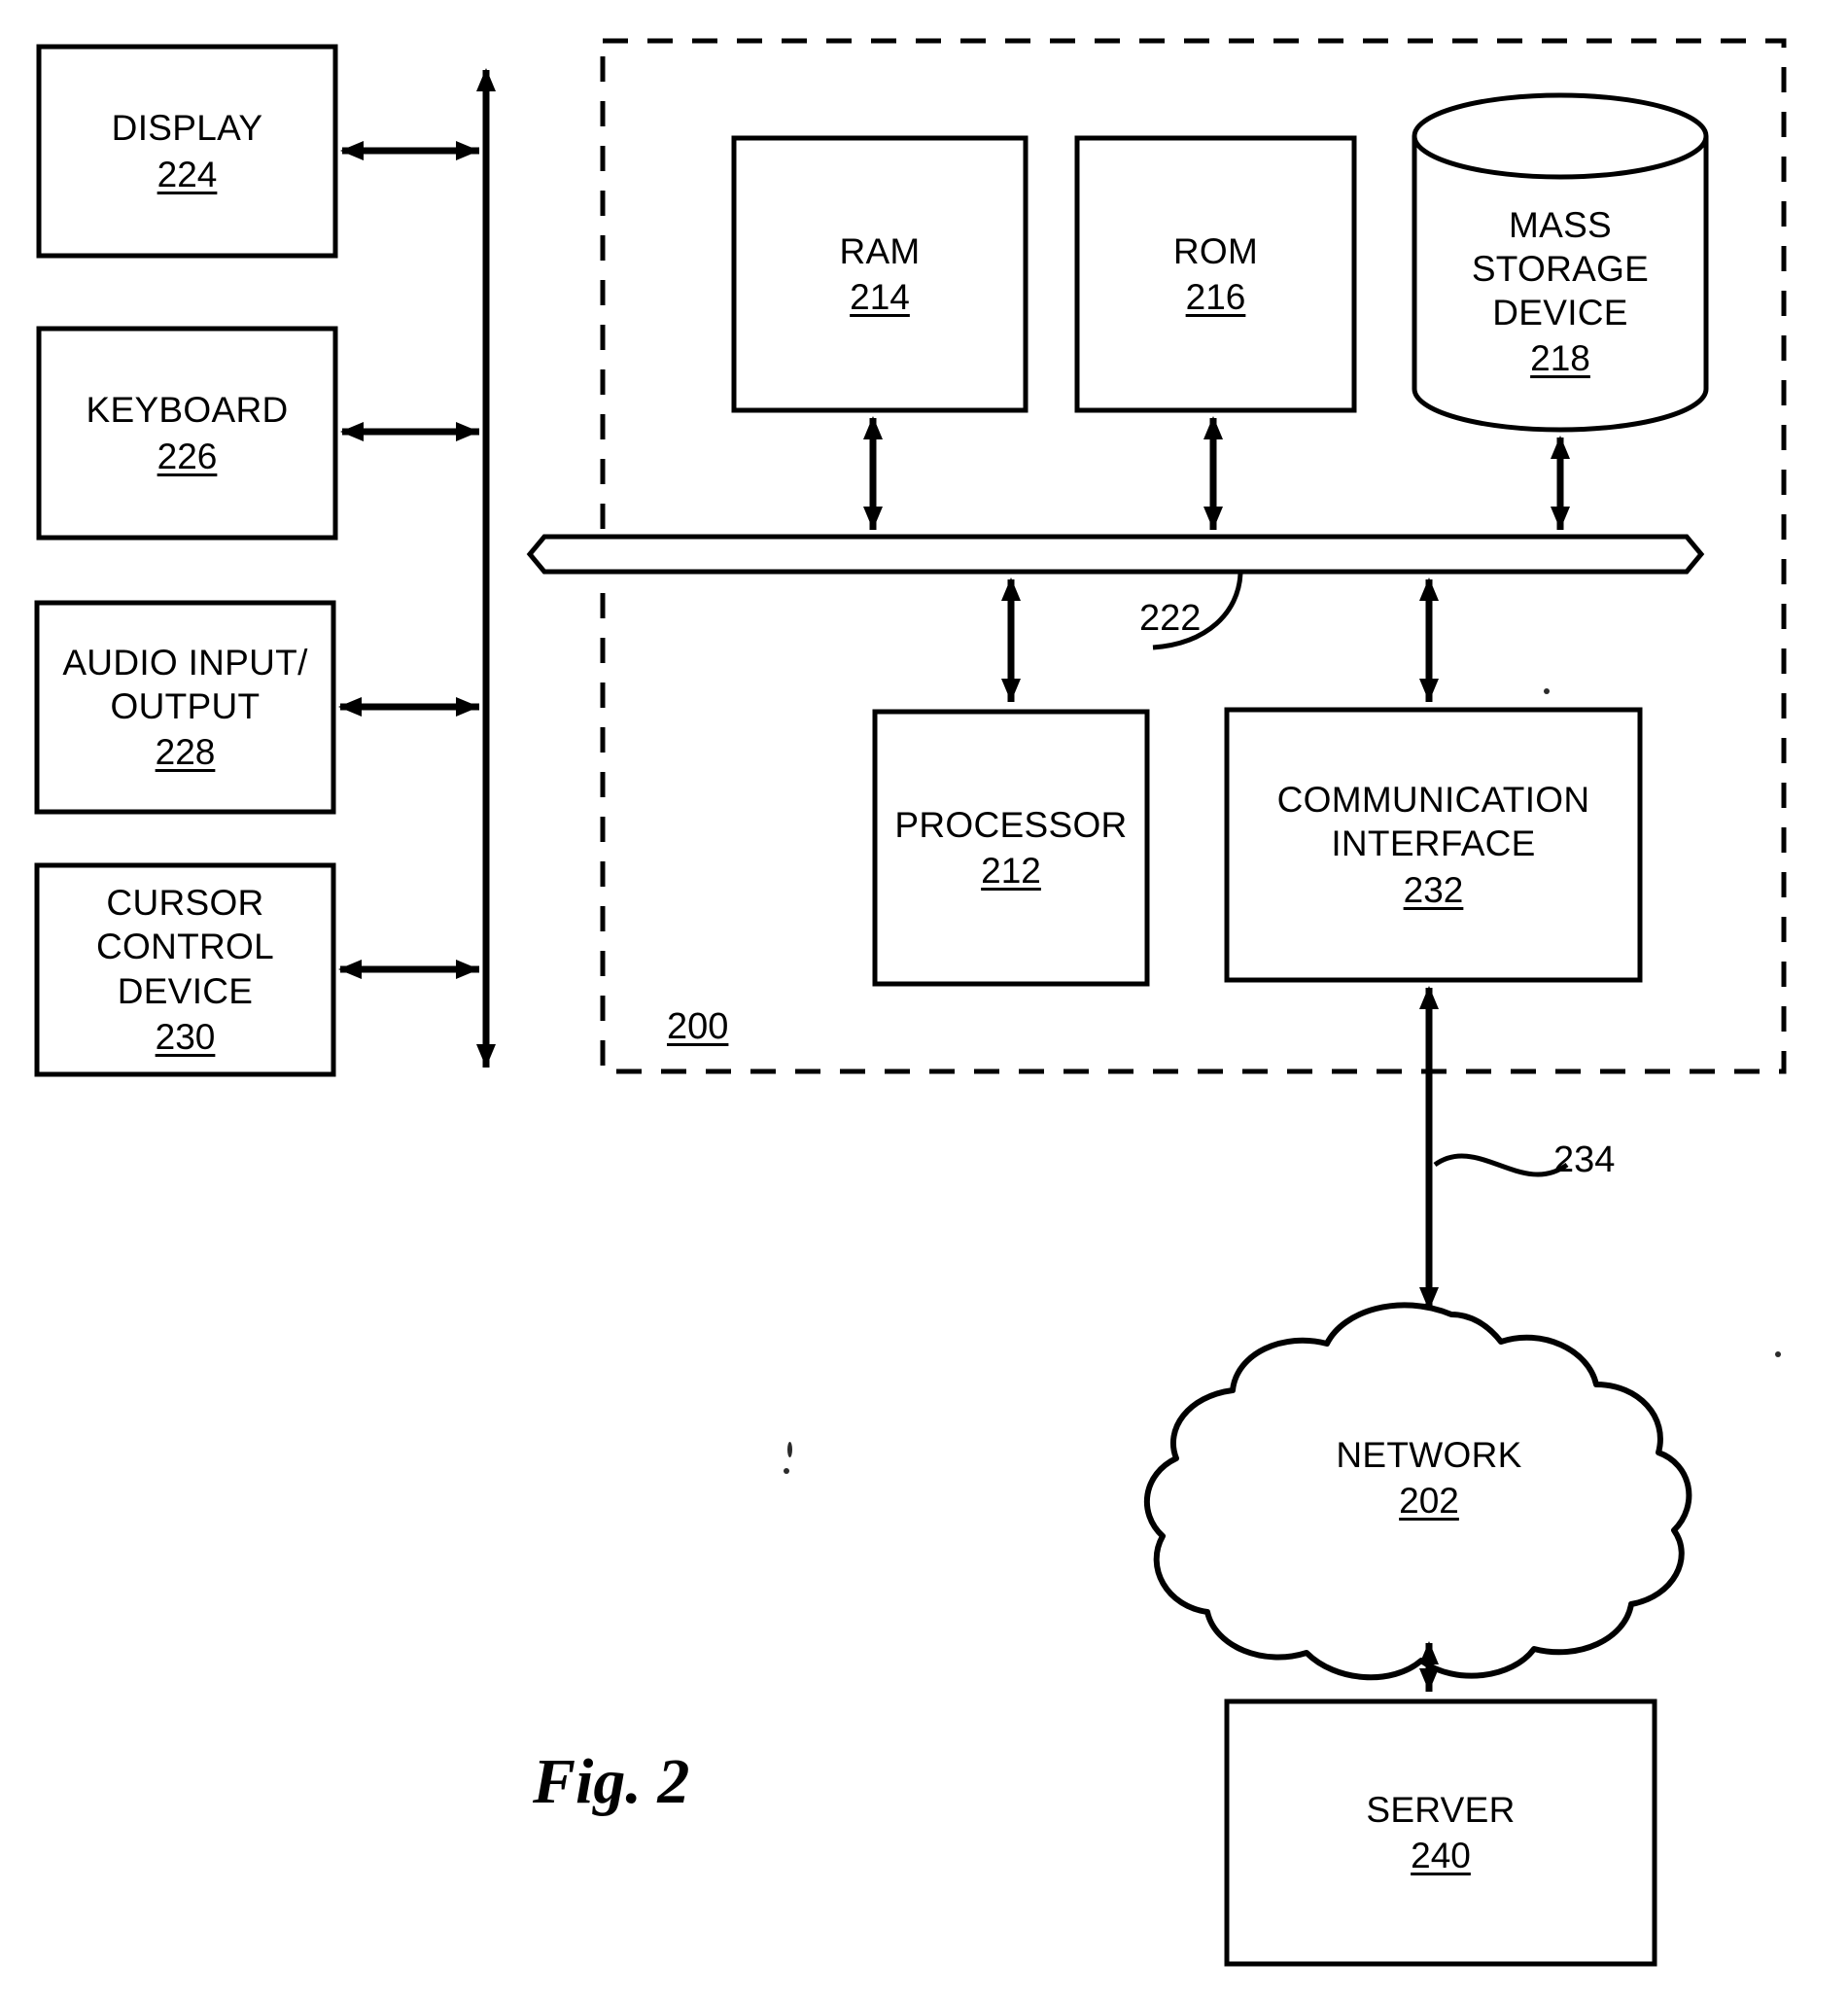 This screenshot has height=1996, width=1848. I want to click on processor-ref: 212, so click(1011, 871).